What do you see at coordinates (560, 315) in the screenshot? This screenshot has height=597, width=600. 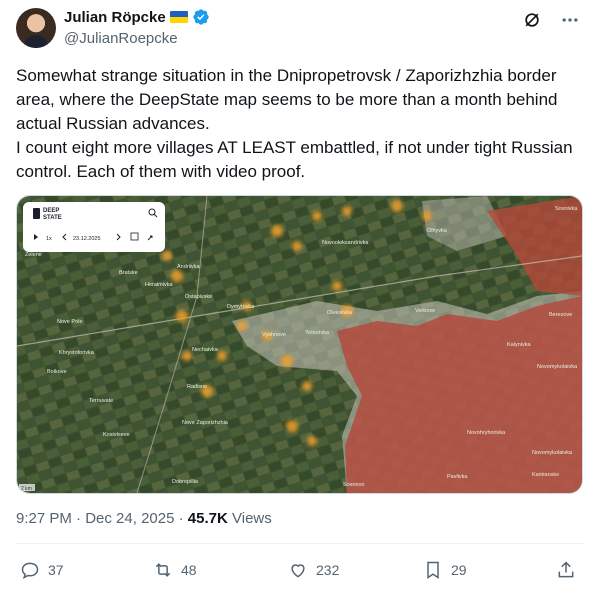 I see `map-village-label: Berezove` at bounding box center [560, 315].